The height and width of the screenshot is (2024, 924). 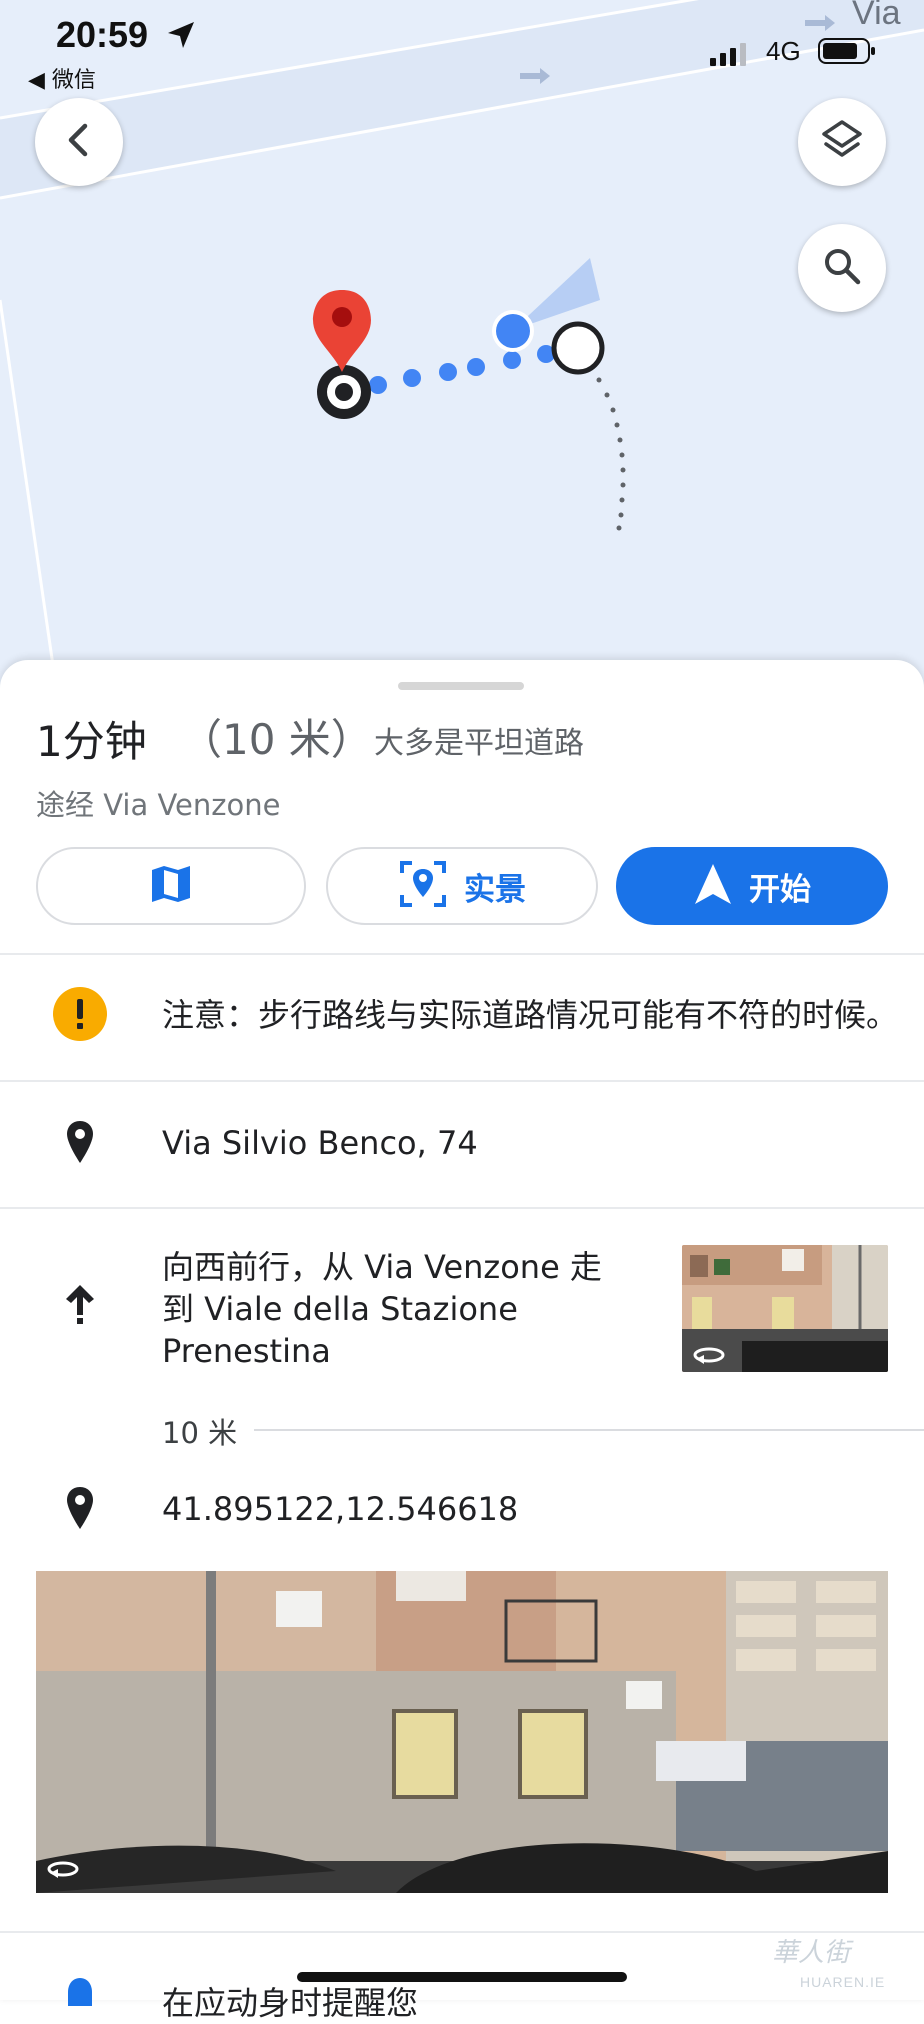 What do you see at coordinates (80, 1014) in the screenshot?
I see `warning-icon` at bounding box center [80, 1014].